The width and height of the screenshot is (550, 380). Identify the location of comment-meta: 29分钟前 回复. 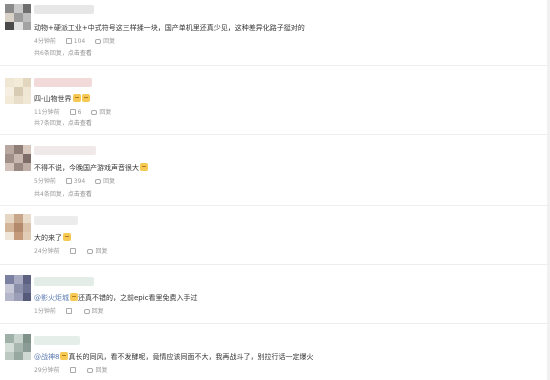
(75, 371).